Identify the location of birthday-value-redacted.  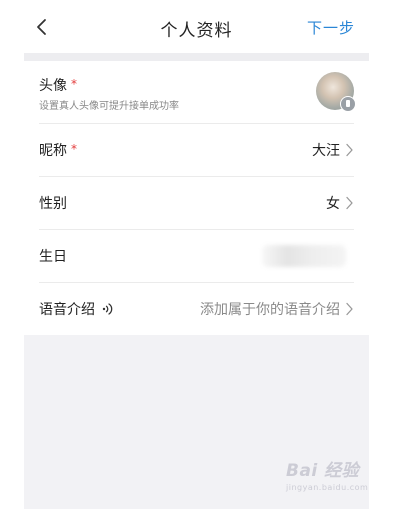
(304, 256).